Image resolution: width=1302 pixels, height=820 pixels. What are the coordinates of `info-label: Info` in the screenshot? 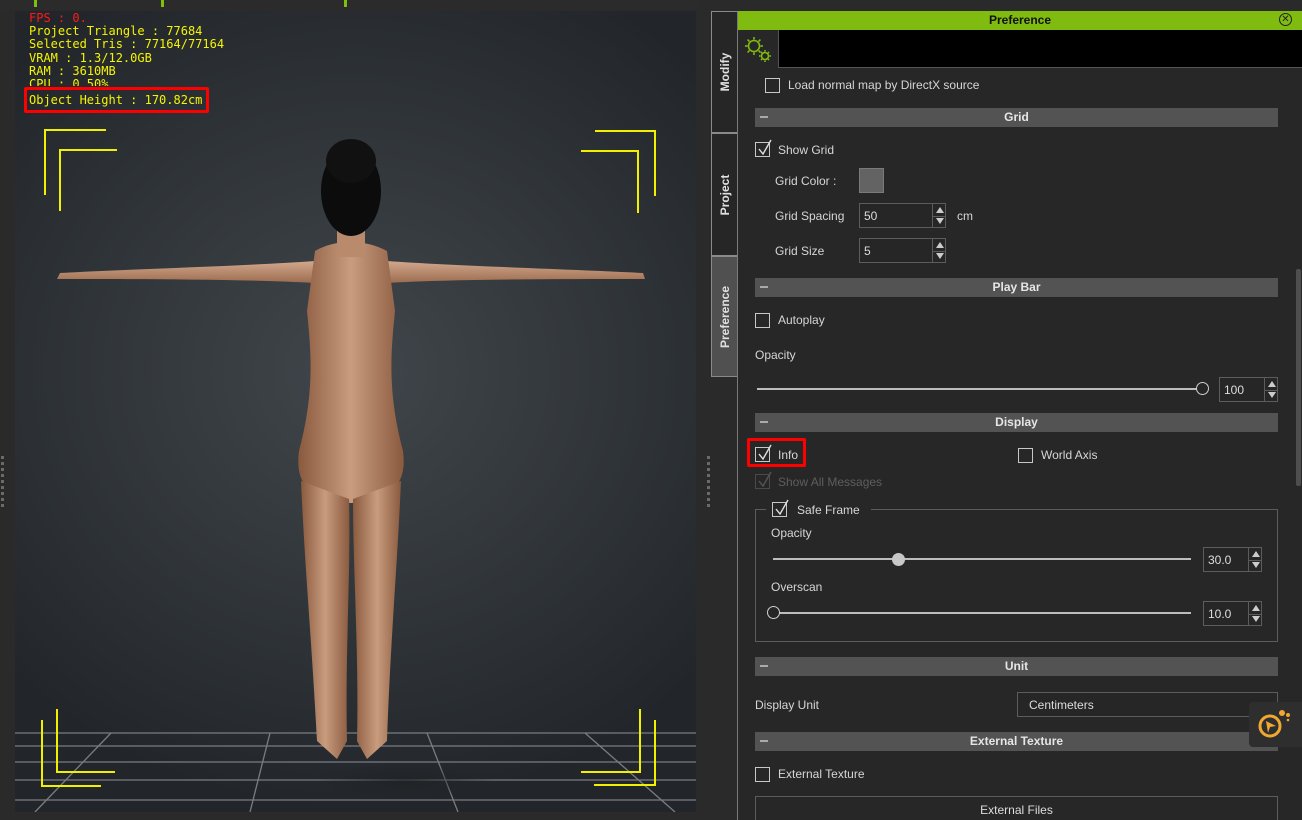 It's located at (788, 455).